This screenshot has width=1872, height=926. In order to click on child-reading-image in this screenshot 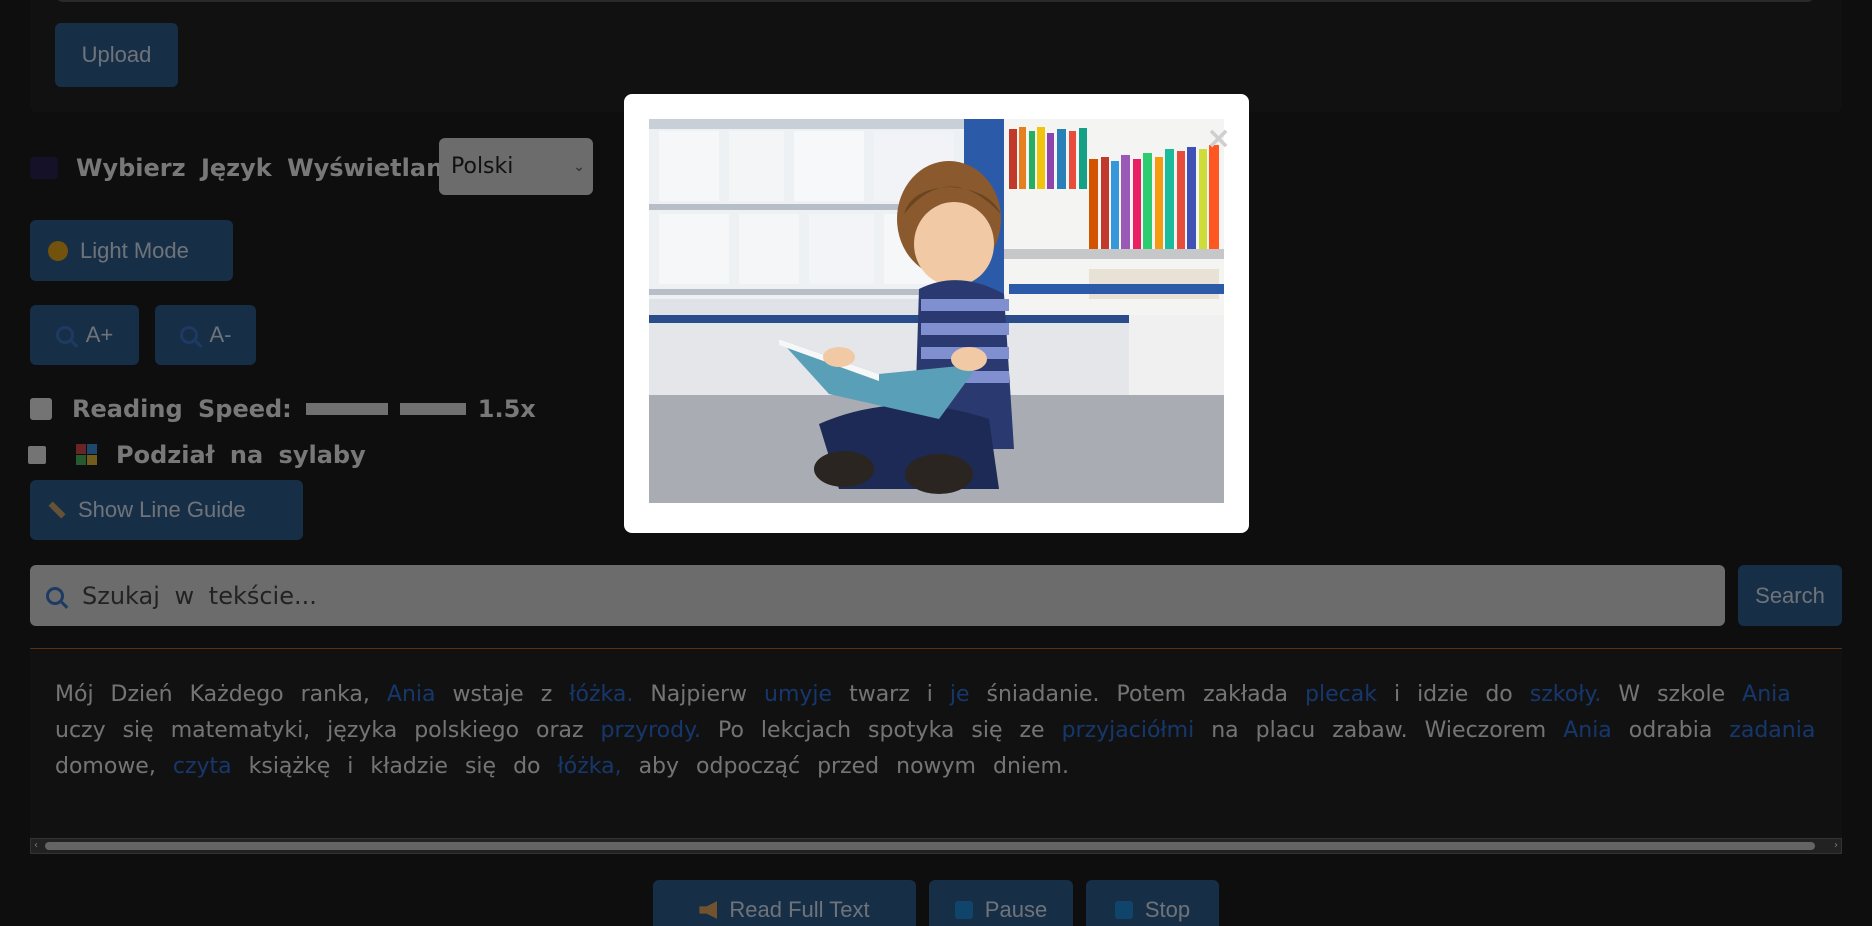, I will do `click(936, 311)`.